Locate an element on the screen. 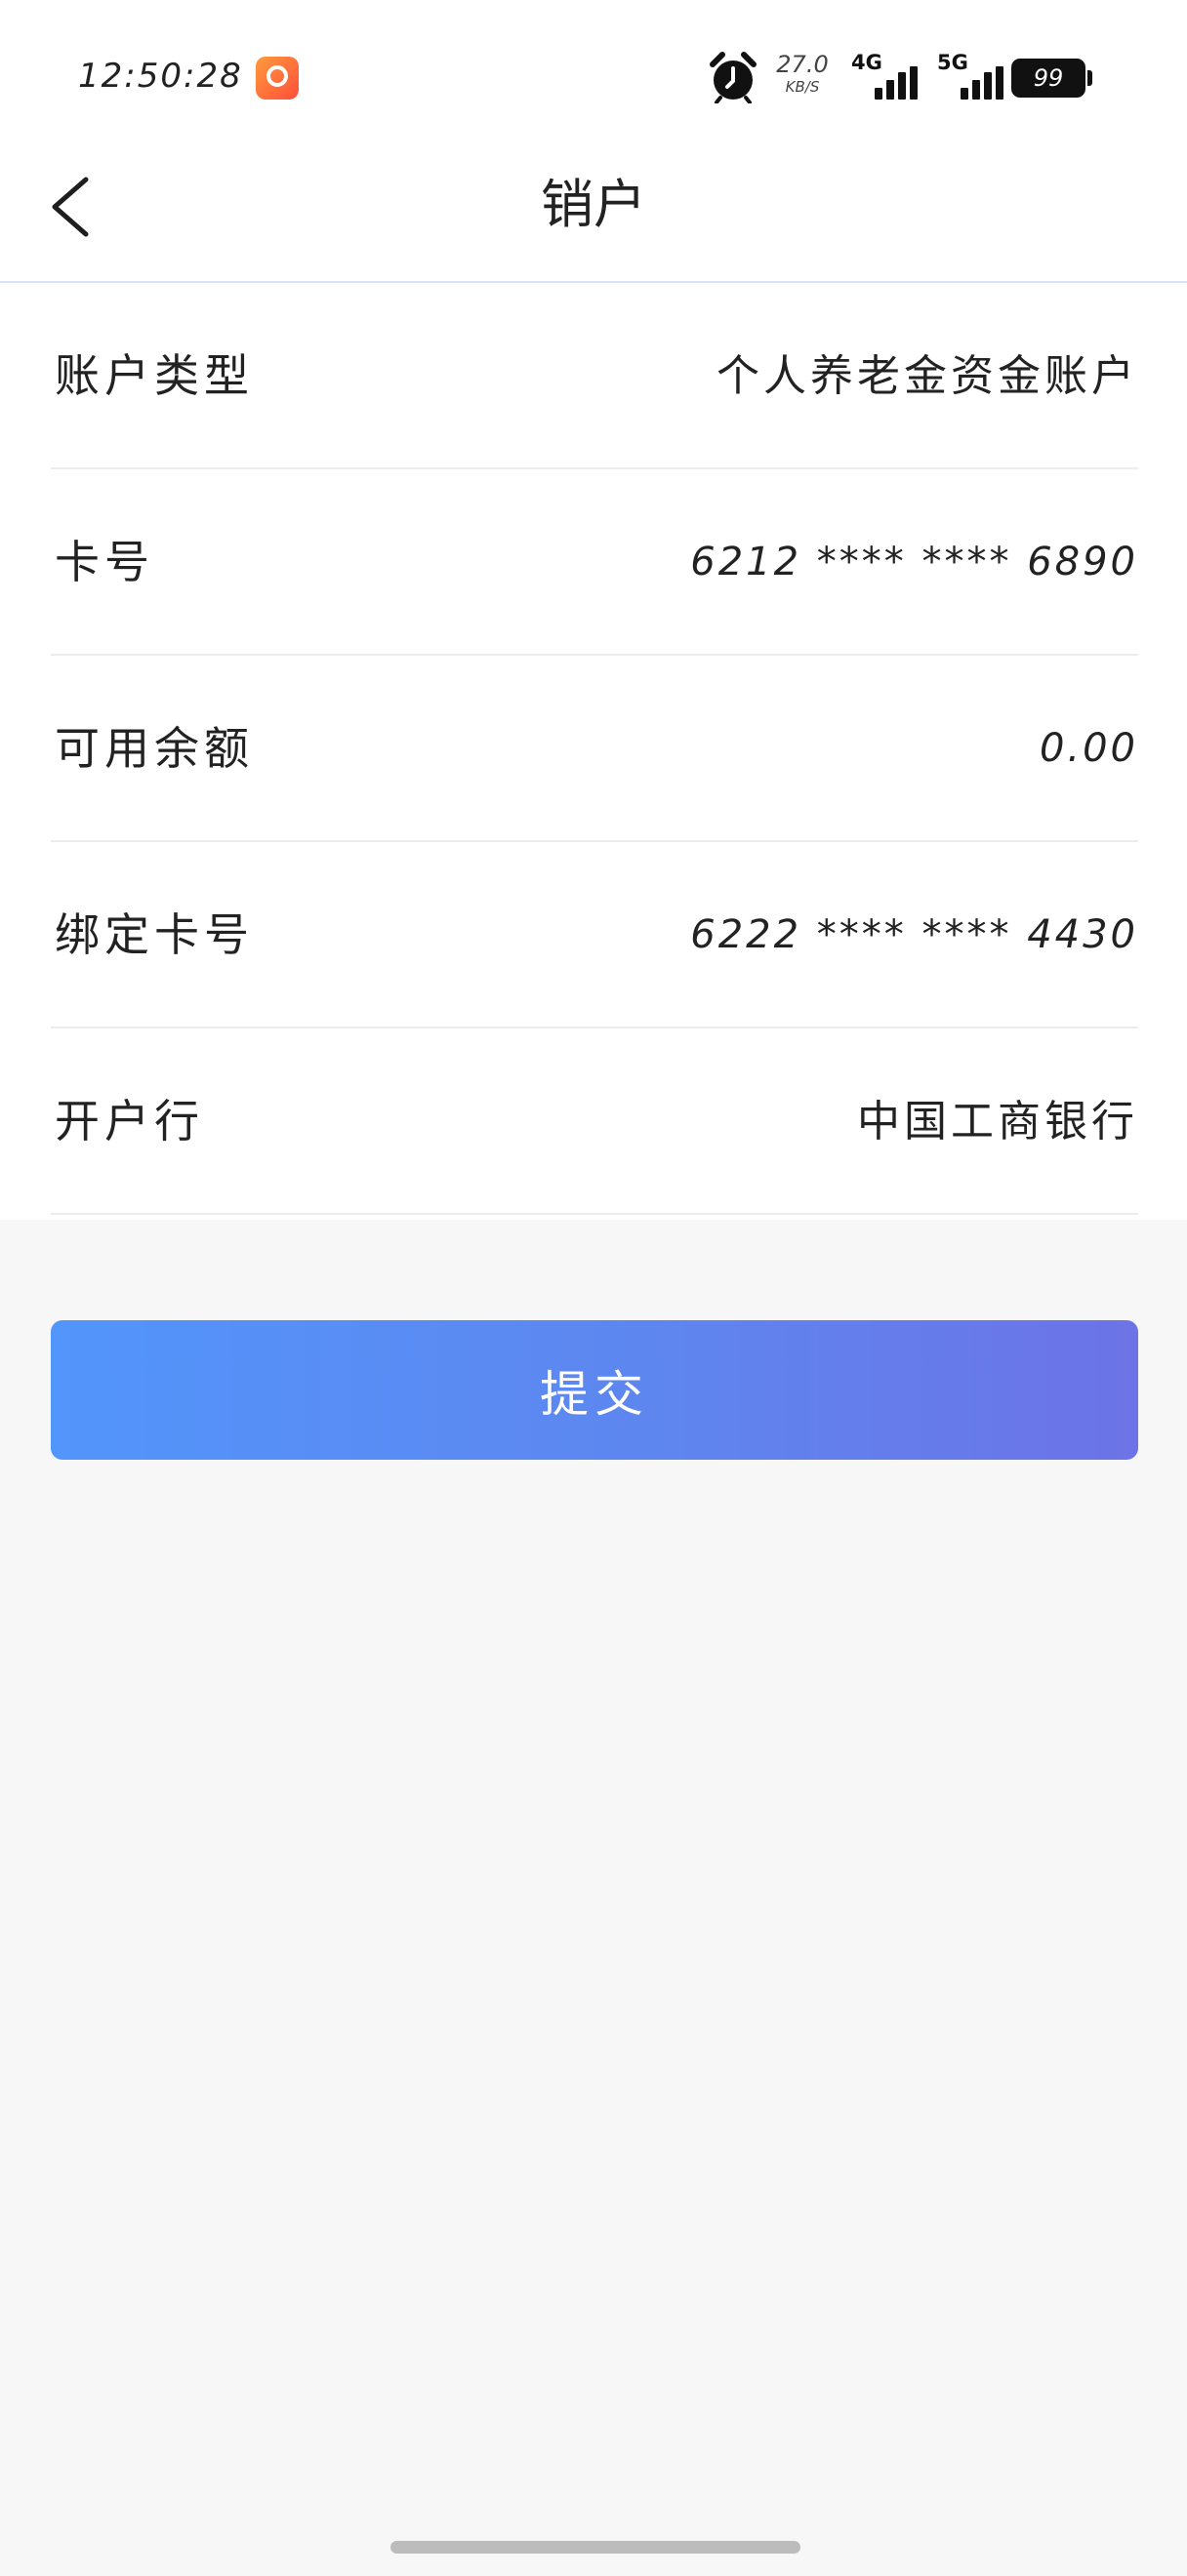 Image resolution: width=1187 pixels, height=2576 pixels. network-speed: 27.0 KB/S is located at coordinates (802, 74).